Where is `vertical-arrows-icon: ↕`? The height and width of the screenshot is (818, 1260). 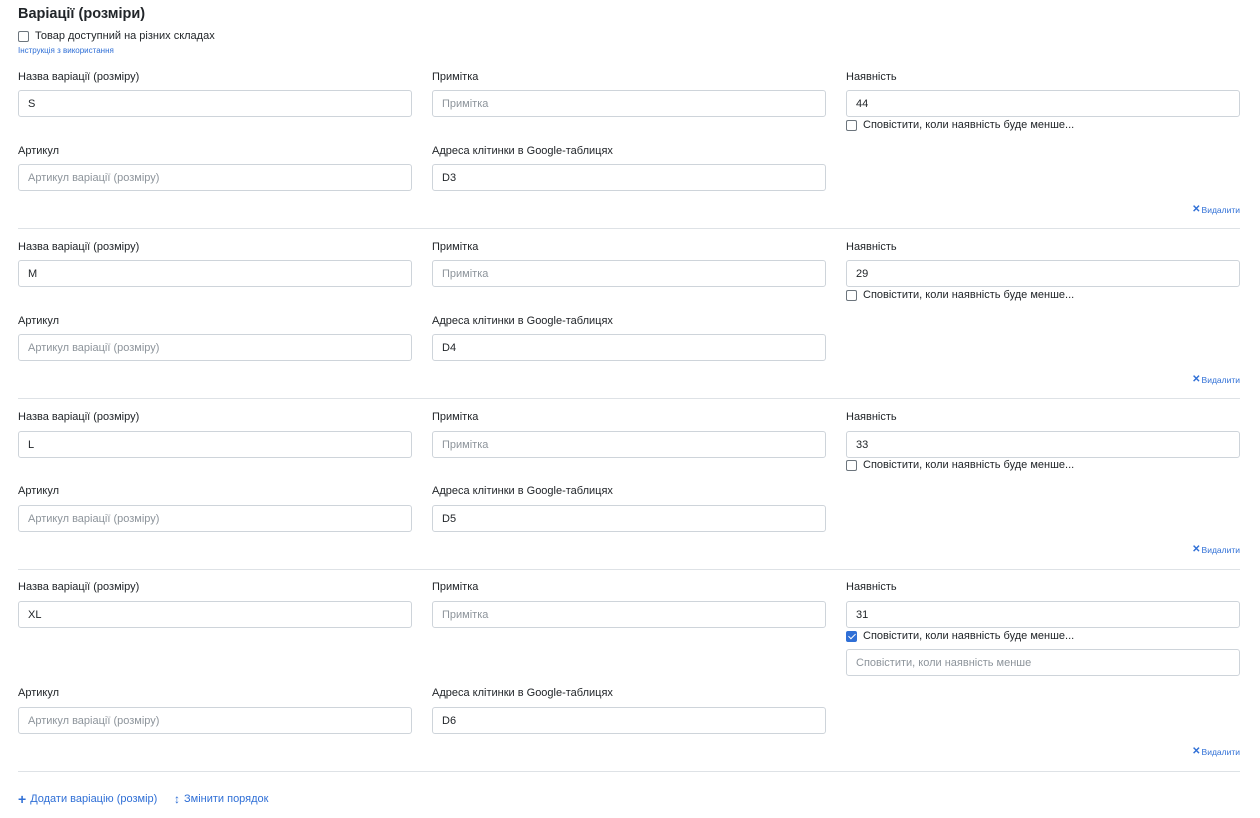 vertical-arrows-icon: ↕ is located at coordinates (177, 799).